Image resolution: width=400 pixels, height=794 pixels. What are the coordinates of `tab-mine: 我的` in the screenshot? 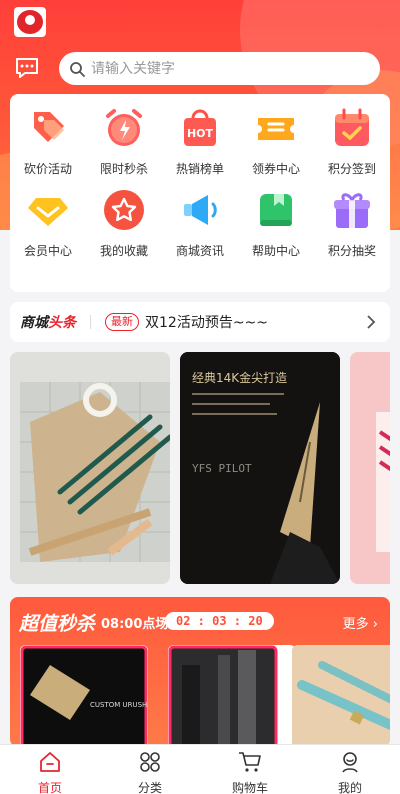 It's located at (350, 769).